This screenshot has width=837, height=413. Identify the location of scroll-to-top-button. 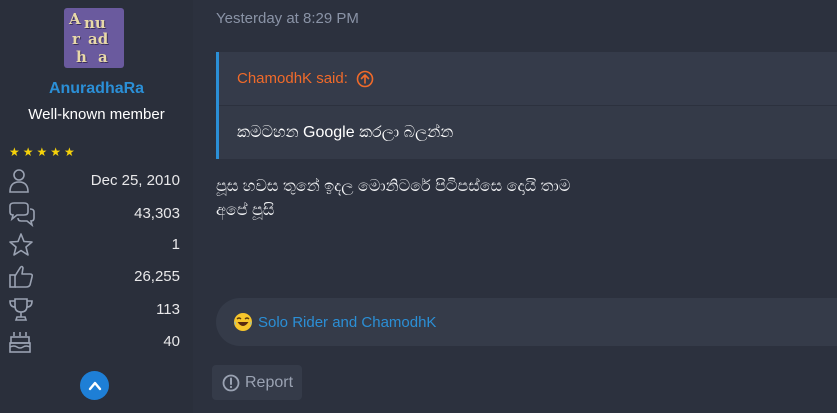
(94, 385).